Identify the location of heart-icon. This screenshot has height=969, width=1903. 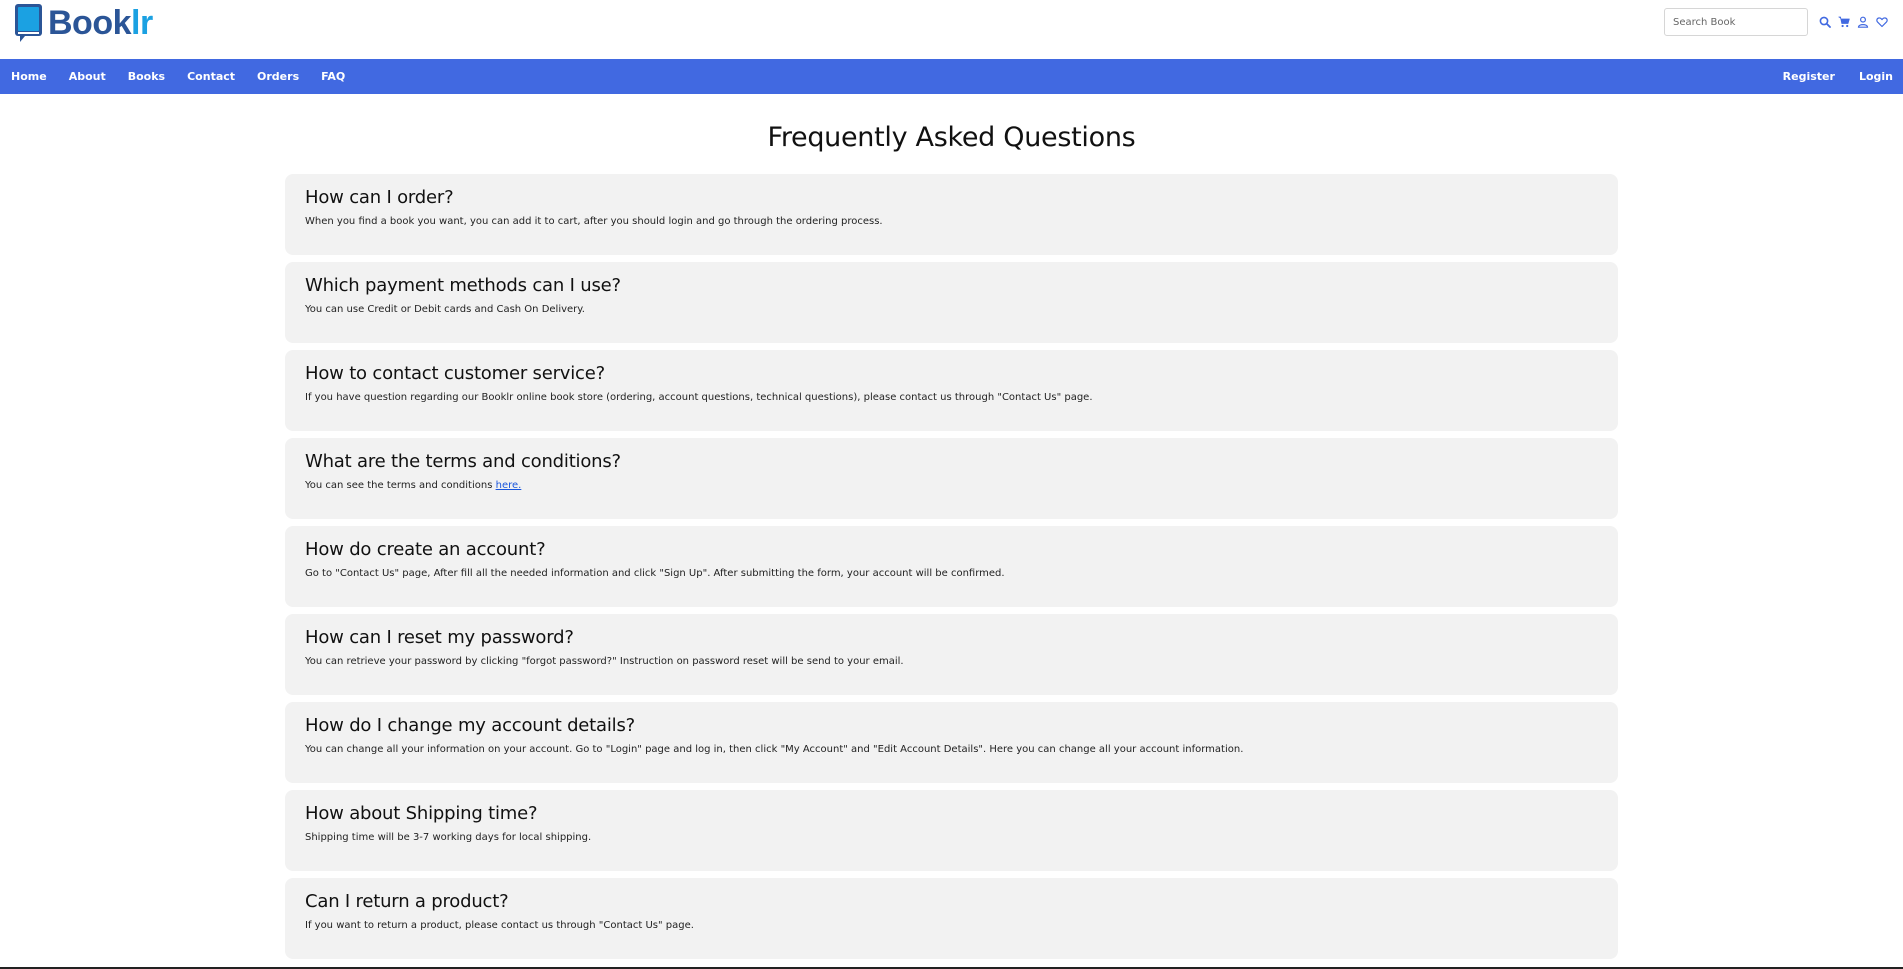
(1882, 22).